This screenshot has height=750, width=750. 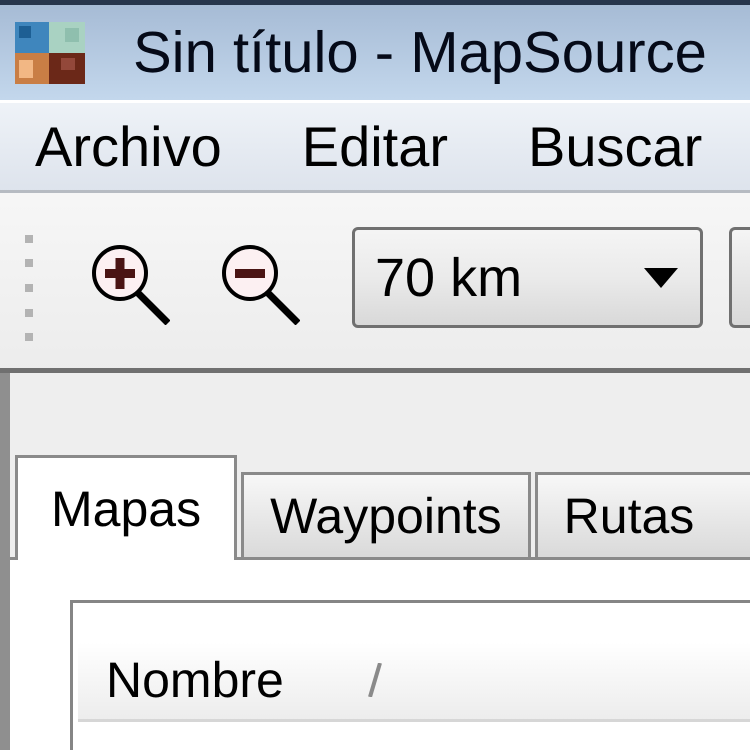 I want to click on toolbar-control, so click(x=739, y=277).